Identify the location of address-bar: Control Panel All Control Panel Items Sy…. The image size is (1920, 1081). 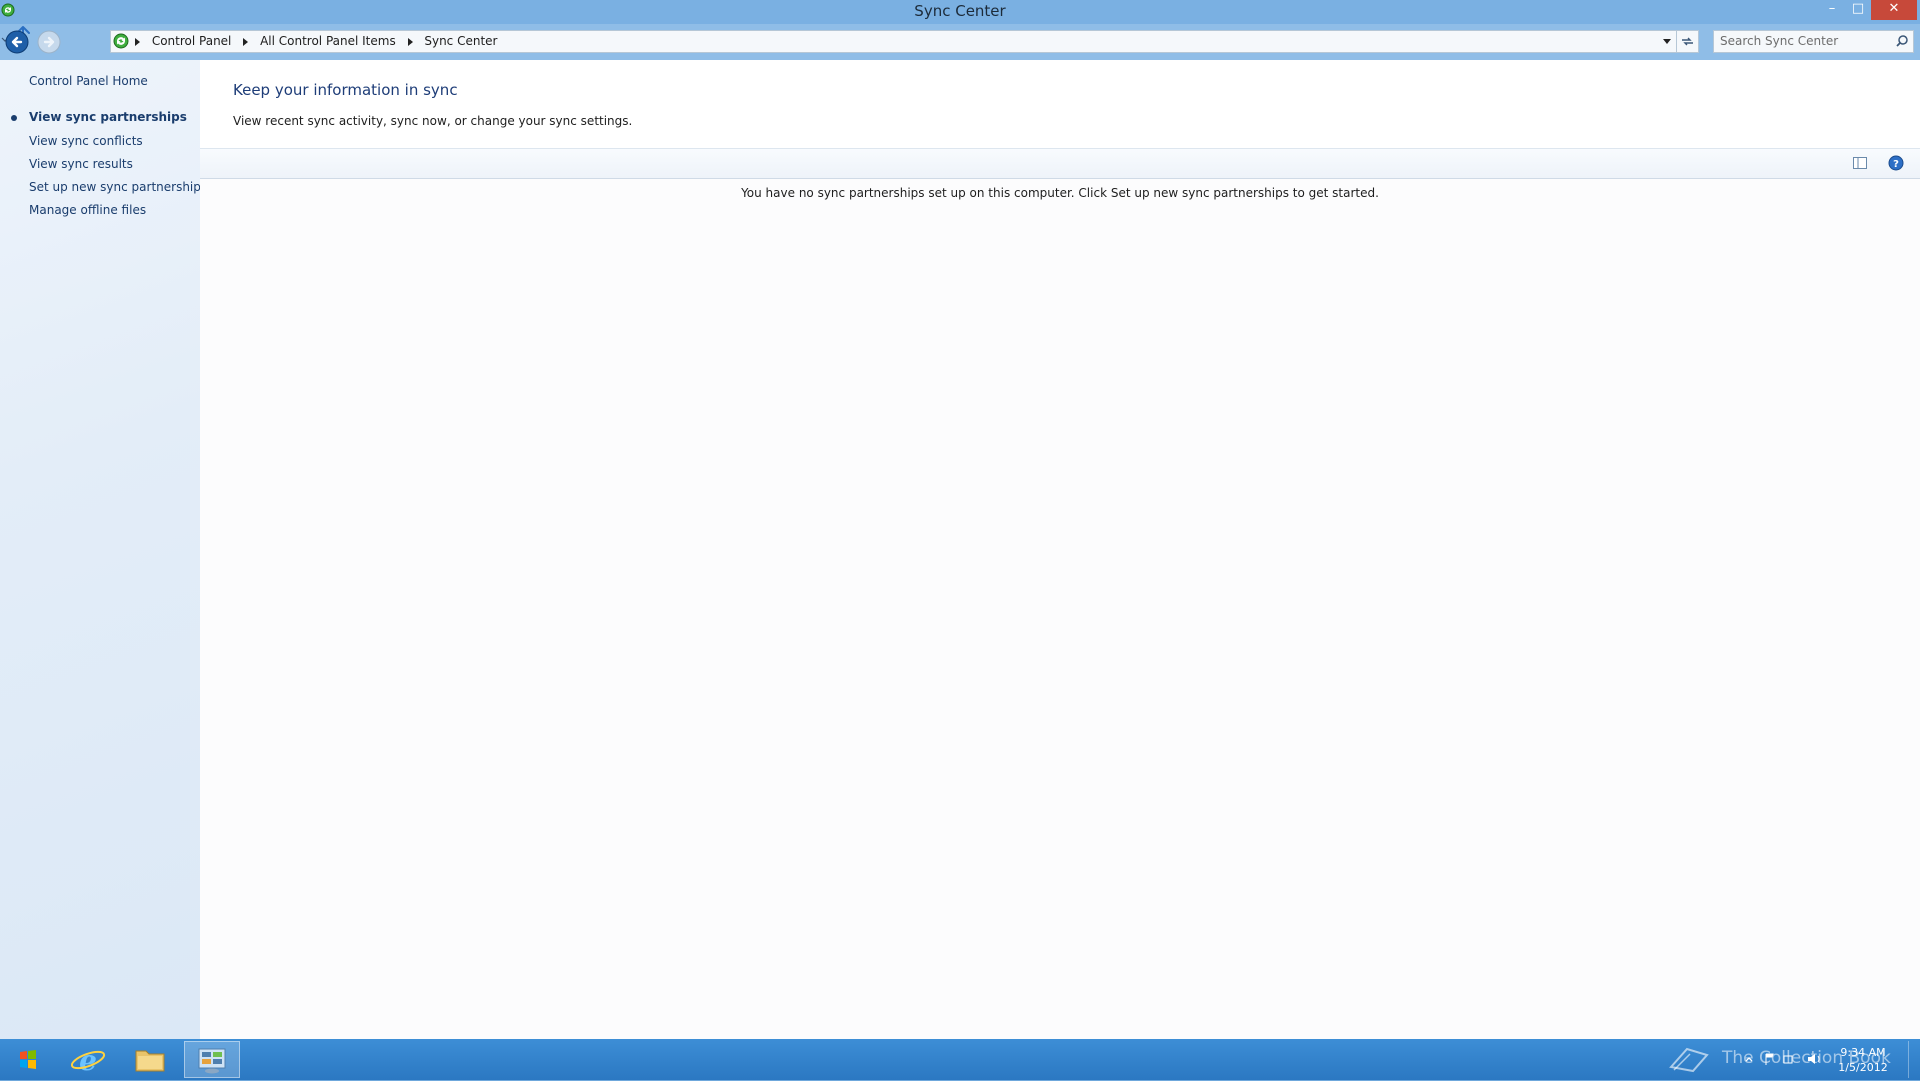
(895, 41).